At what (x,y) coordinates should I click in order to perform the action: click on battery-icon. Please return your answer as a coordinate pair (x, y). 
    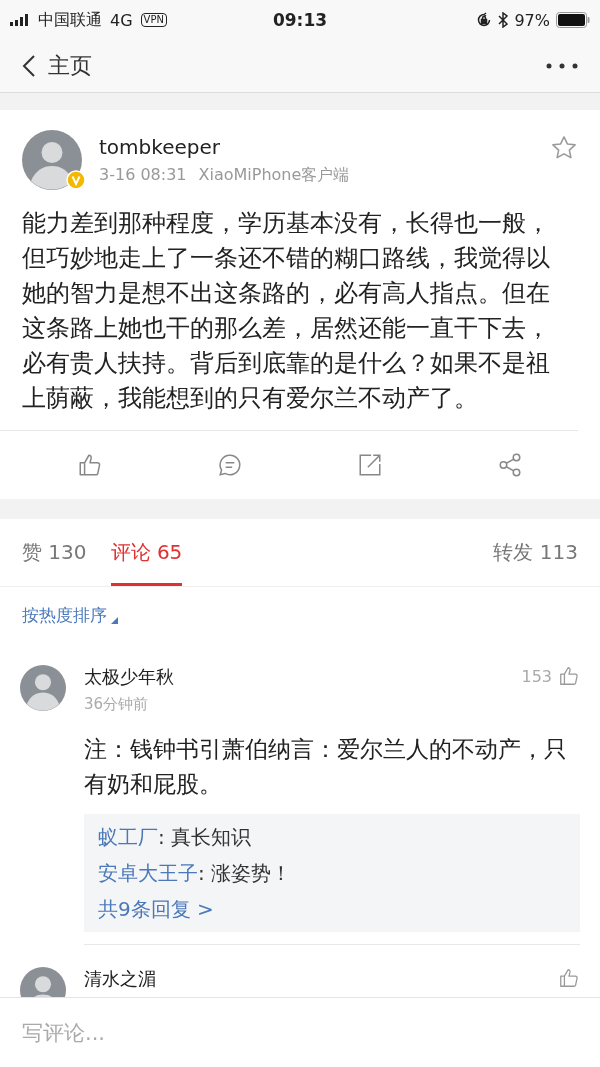
    Looking at the image, I should click on (573, 20).